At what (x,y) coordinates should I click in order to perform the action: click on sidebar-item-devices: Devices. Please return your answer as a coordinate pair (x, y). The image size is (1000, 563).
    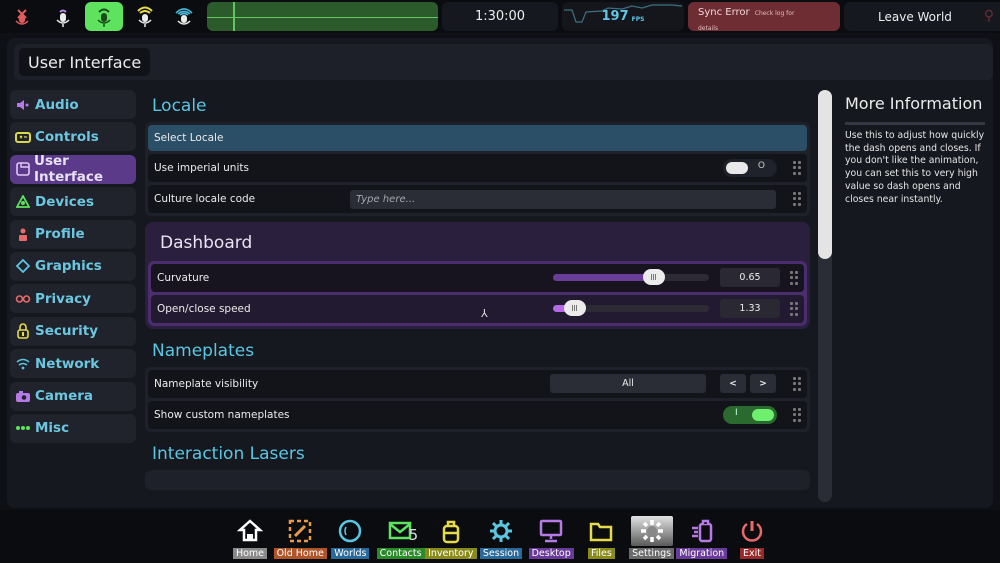
    Looking at the image, I should click on (73, 202).